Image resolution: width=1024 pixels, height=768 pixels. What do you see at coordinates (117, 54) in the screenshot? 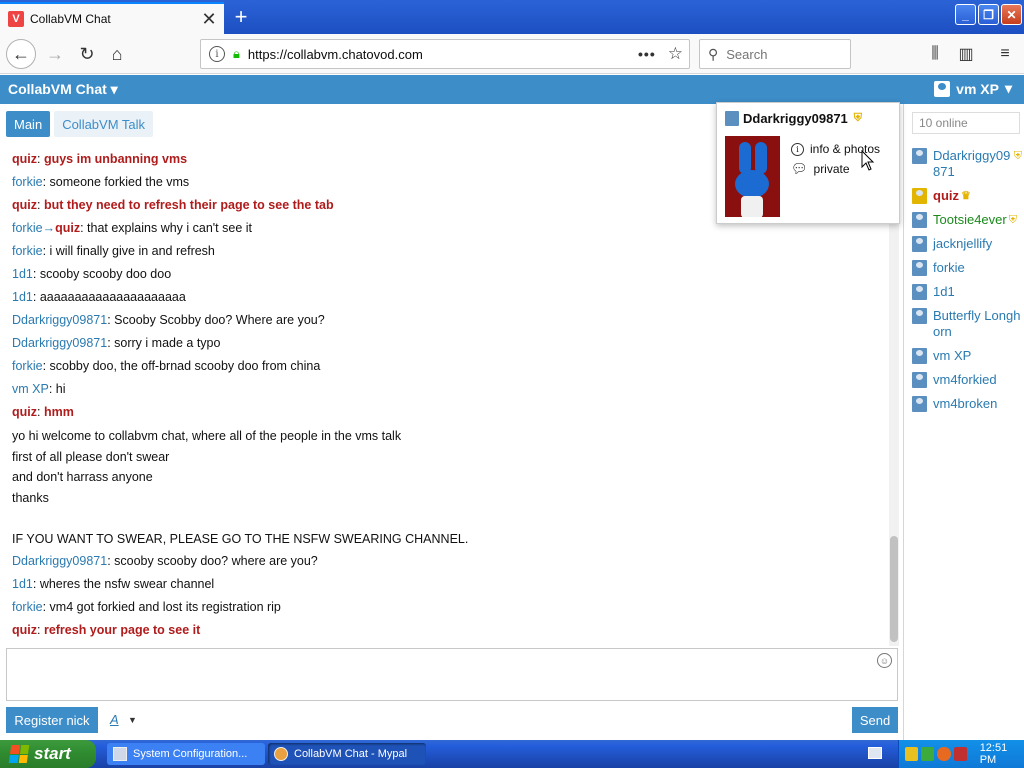
I see `home-button: ⌂` at bounding box center [117, 54].